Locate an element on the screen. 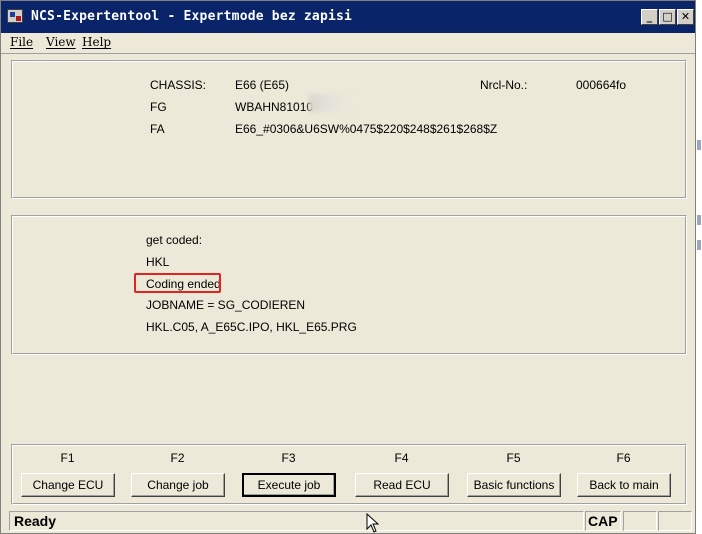  caps-lock-indicator: CAP is located at coordinates (603, 521).